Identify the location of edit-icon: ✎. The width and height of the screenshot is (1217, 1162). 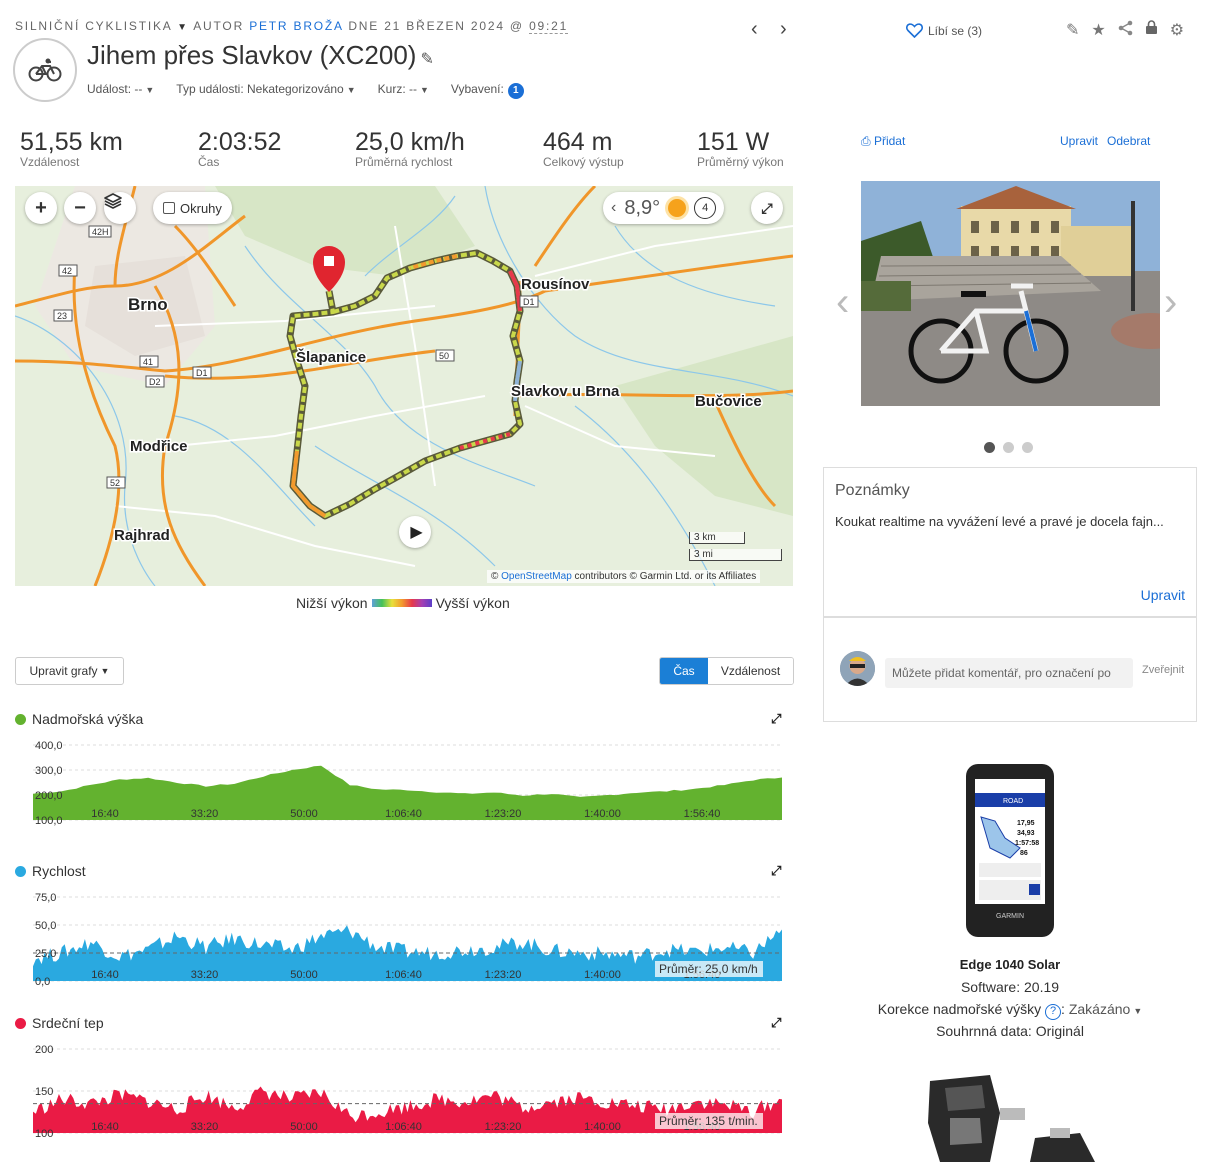
(1072, 30).